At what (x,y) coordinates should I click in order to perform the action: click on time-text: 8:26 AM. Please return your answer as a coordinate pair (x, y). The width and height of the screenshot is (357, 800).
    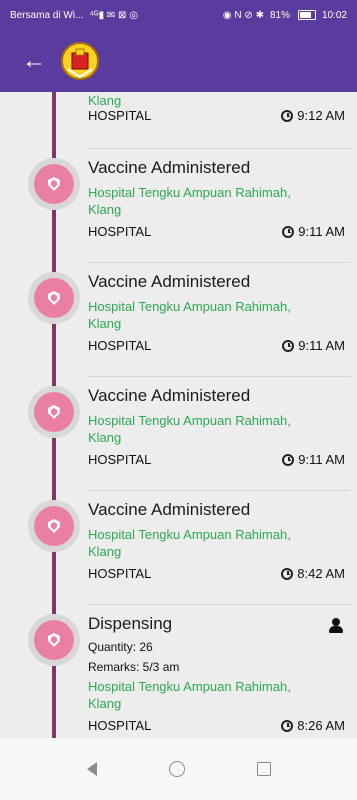
    Looking at the image, I should click on (321, 725).